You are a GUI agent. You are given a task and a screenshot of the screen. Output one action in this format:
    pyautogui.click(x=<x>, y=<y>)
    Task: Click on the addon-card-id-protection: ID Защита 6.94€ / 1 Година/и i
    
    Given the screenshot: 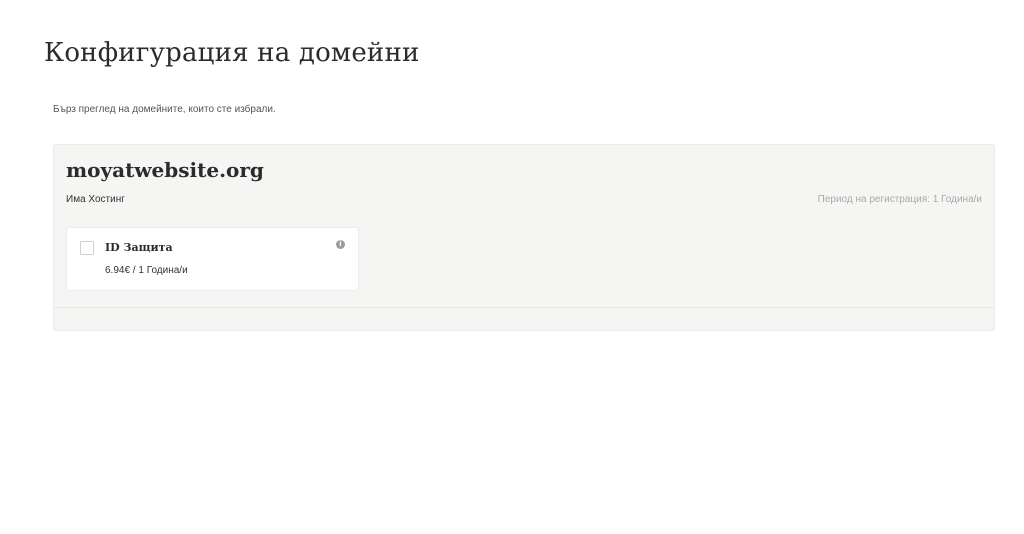 What is the action you would take?
    pyautogui.click(x=212, y=259)
    